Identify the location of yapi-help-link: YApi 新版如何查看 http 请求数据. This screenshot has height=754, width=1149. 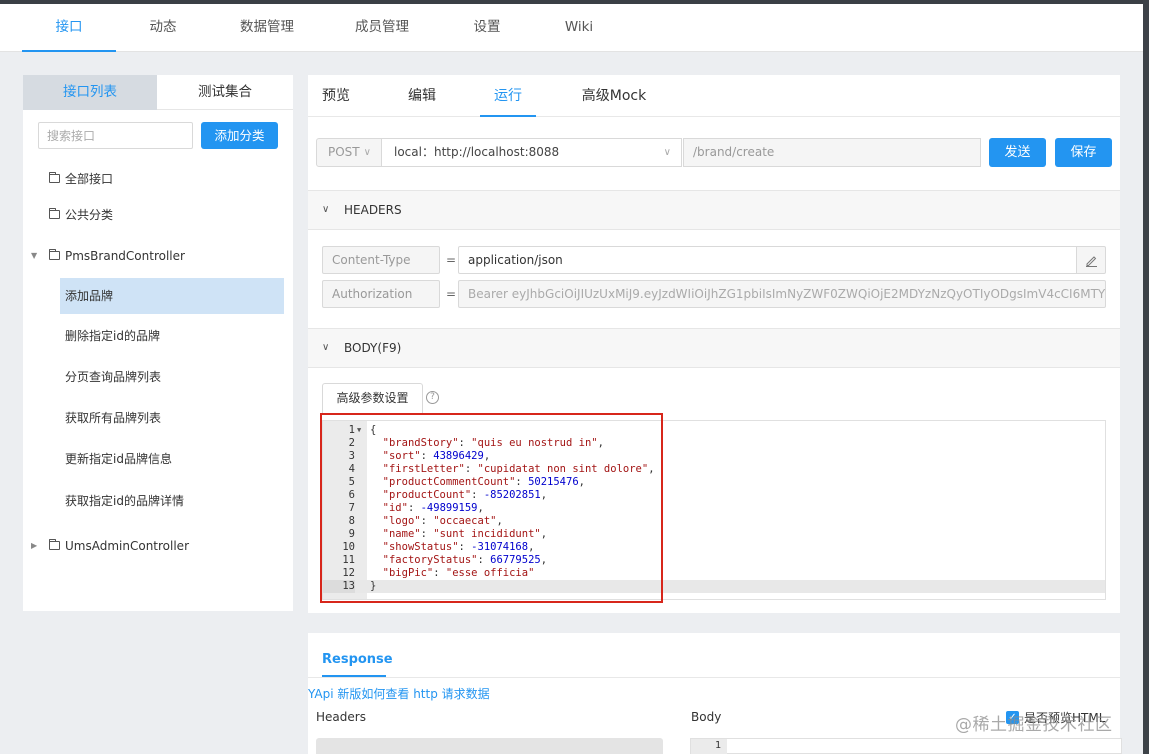
(399, 693).